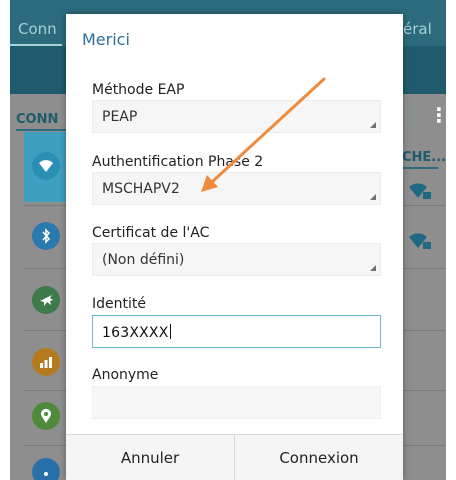 The height and width of the screenshot is (480, 456). What do you see at coordinates (318, 457) in the screenshot?
I see `connect-button: Connexion` at bounding box center [318, 457].